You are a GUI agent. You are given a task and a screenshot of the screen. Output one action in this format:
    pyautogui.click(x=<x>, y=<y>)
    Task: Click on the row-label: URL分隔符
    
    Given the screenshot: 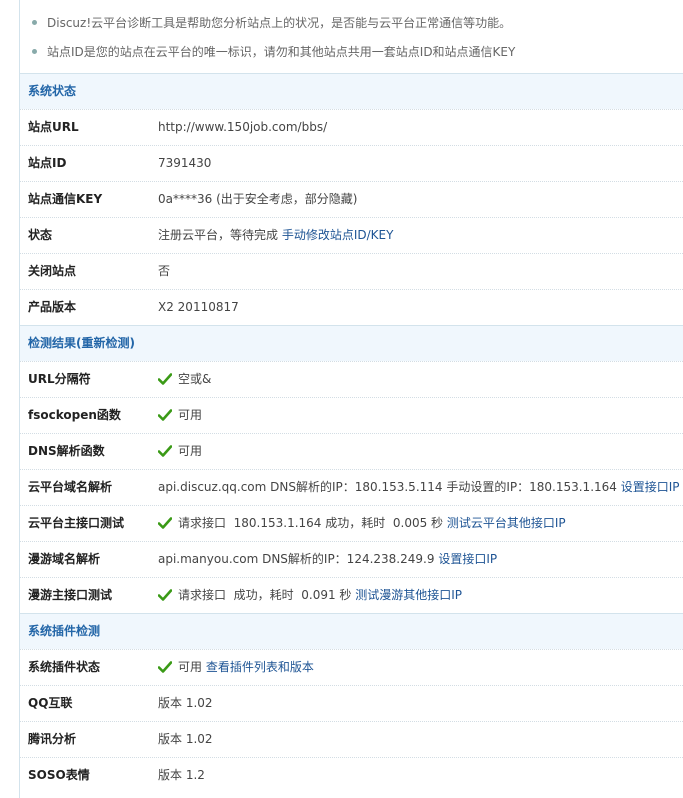 What is the action you would take?
    pyautogui.click(x=59, y=379)
    